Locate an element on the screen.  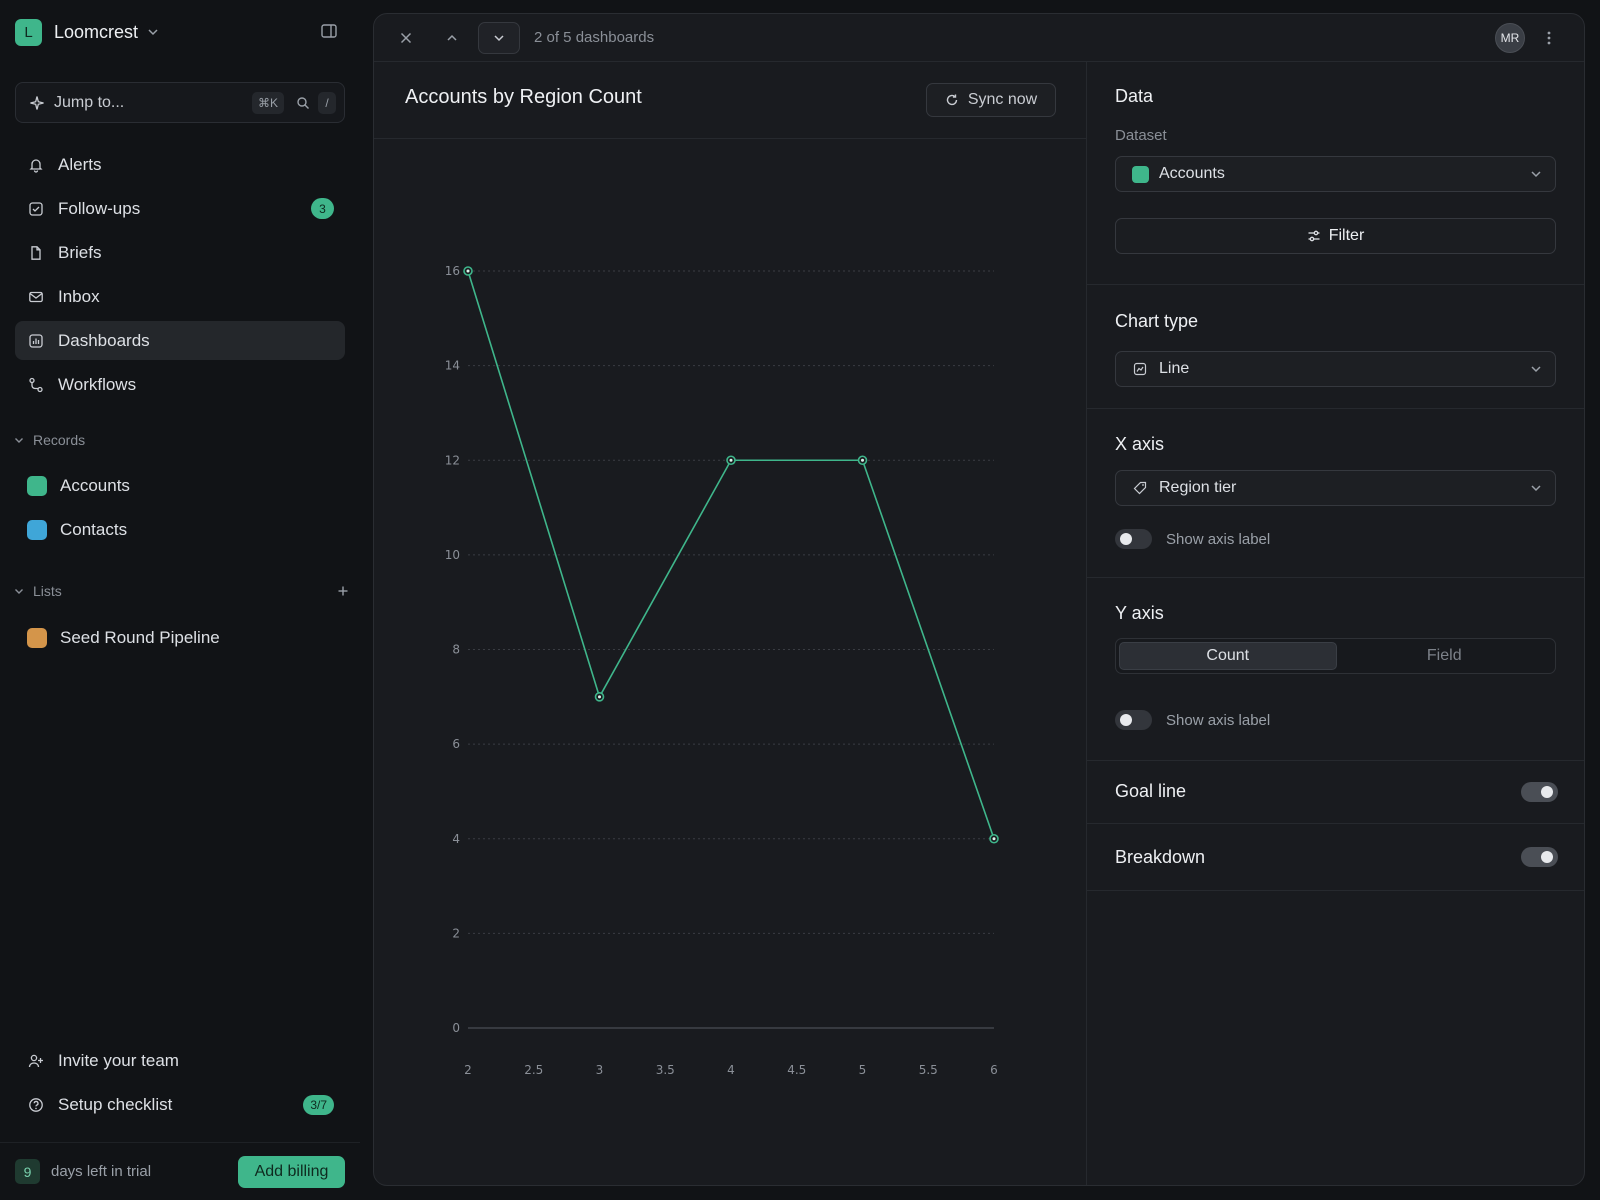
more-options-icon is located at coordinates (1549, 38).